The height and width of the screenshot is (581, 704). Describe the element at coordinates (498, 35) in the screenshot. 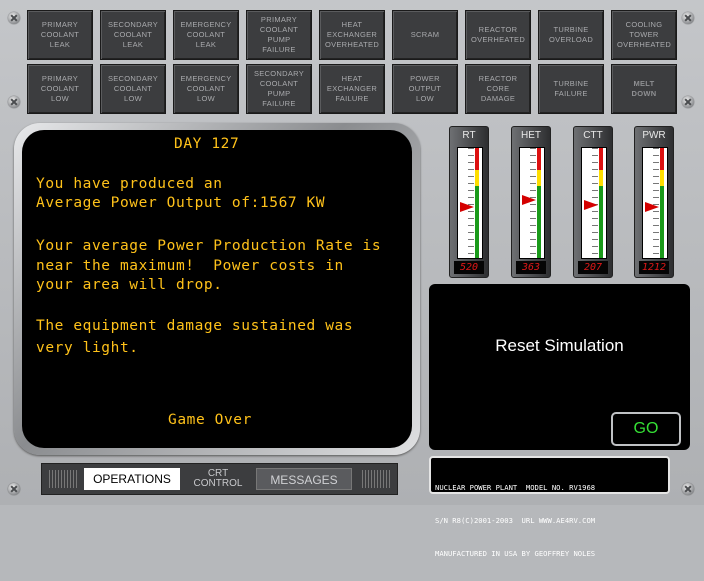

I see `alarm-reactor-overheated: Reactor Overheated` at that location.